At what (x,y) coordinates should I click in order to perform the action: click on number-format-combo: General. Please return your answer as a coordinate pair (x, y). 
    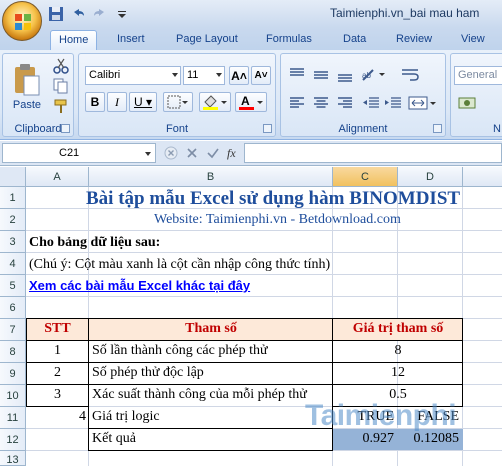
    Looking at the image, I should click on (478, 75).